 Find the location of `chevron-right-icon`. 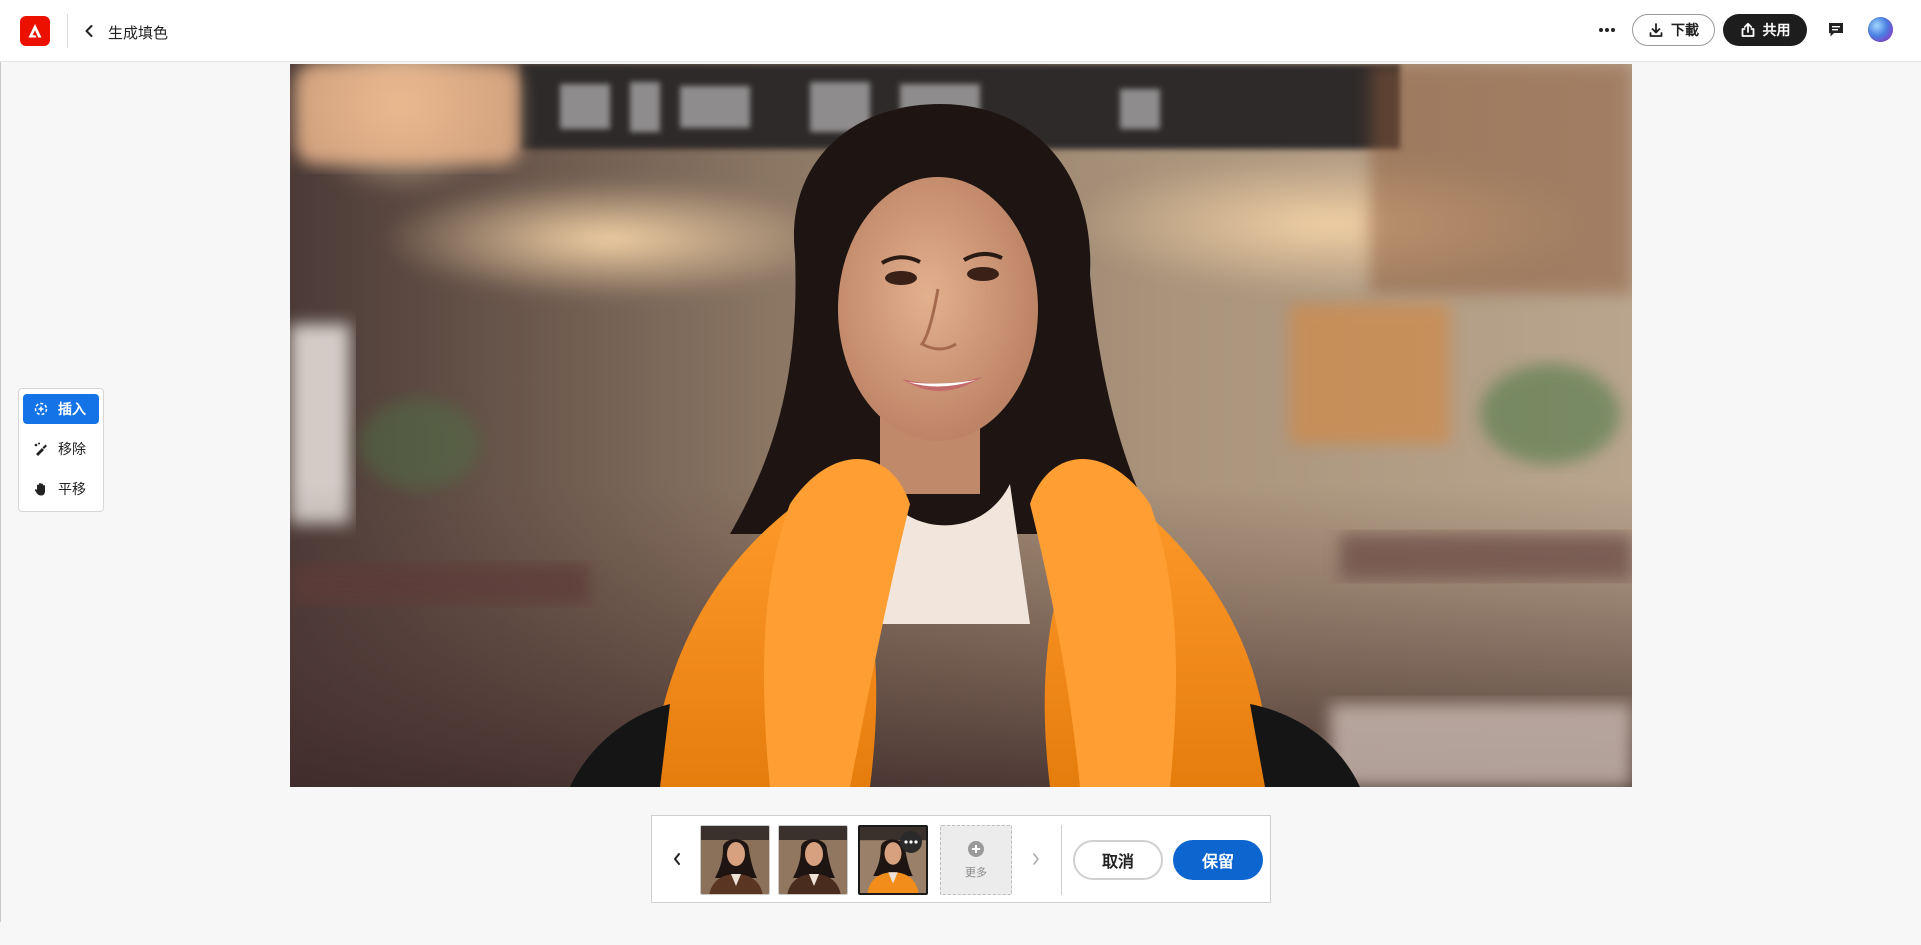

chevron-right-icon is located at coordinates (1036, 859).